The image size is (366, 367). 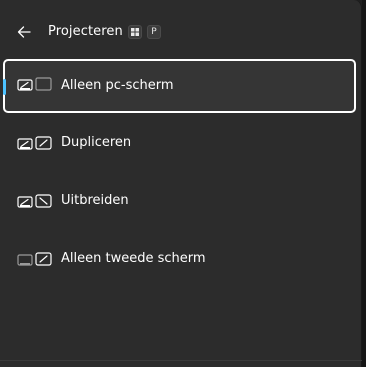 I want to click on option-duplicate: Dupliceren, so click(x=179, y=144).